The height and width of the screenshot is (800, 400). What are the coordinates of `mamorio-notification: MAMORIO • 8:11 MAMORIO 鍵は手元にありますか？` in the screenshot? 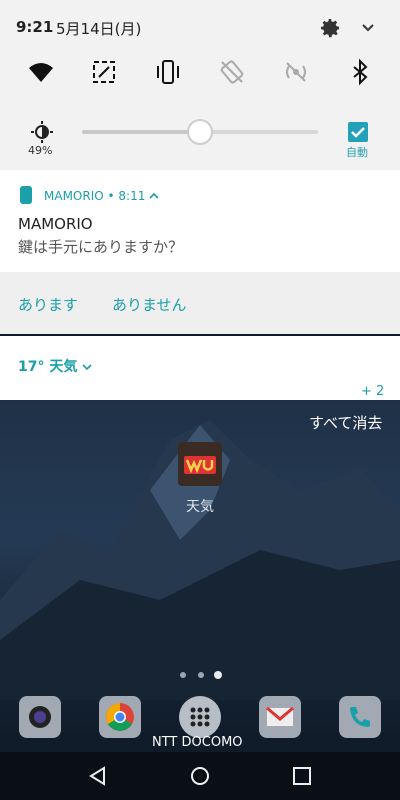 It's located at (200, 221).